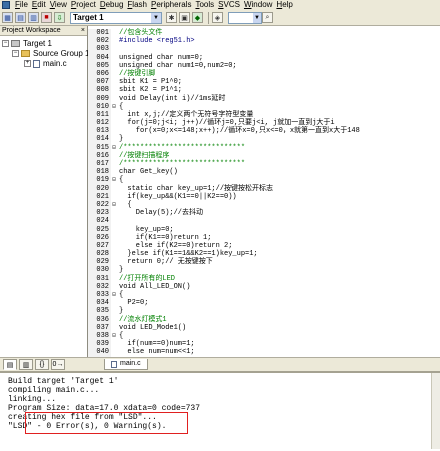 Image resolution: width=440 pixels, height=451 pixels. What do you see at coordinates (63, 381) in the screenshot?
I see `output-line: Build target 'Target 1'` at bounding box center [63, 381].